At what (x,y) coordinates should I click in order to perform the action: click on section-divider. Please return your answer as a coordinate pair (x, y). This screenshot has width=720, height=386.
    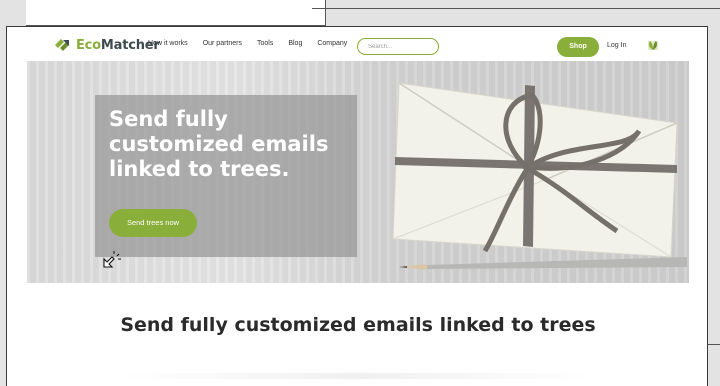
    Looking at the image, I should click on (358, 376).